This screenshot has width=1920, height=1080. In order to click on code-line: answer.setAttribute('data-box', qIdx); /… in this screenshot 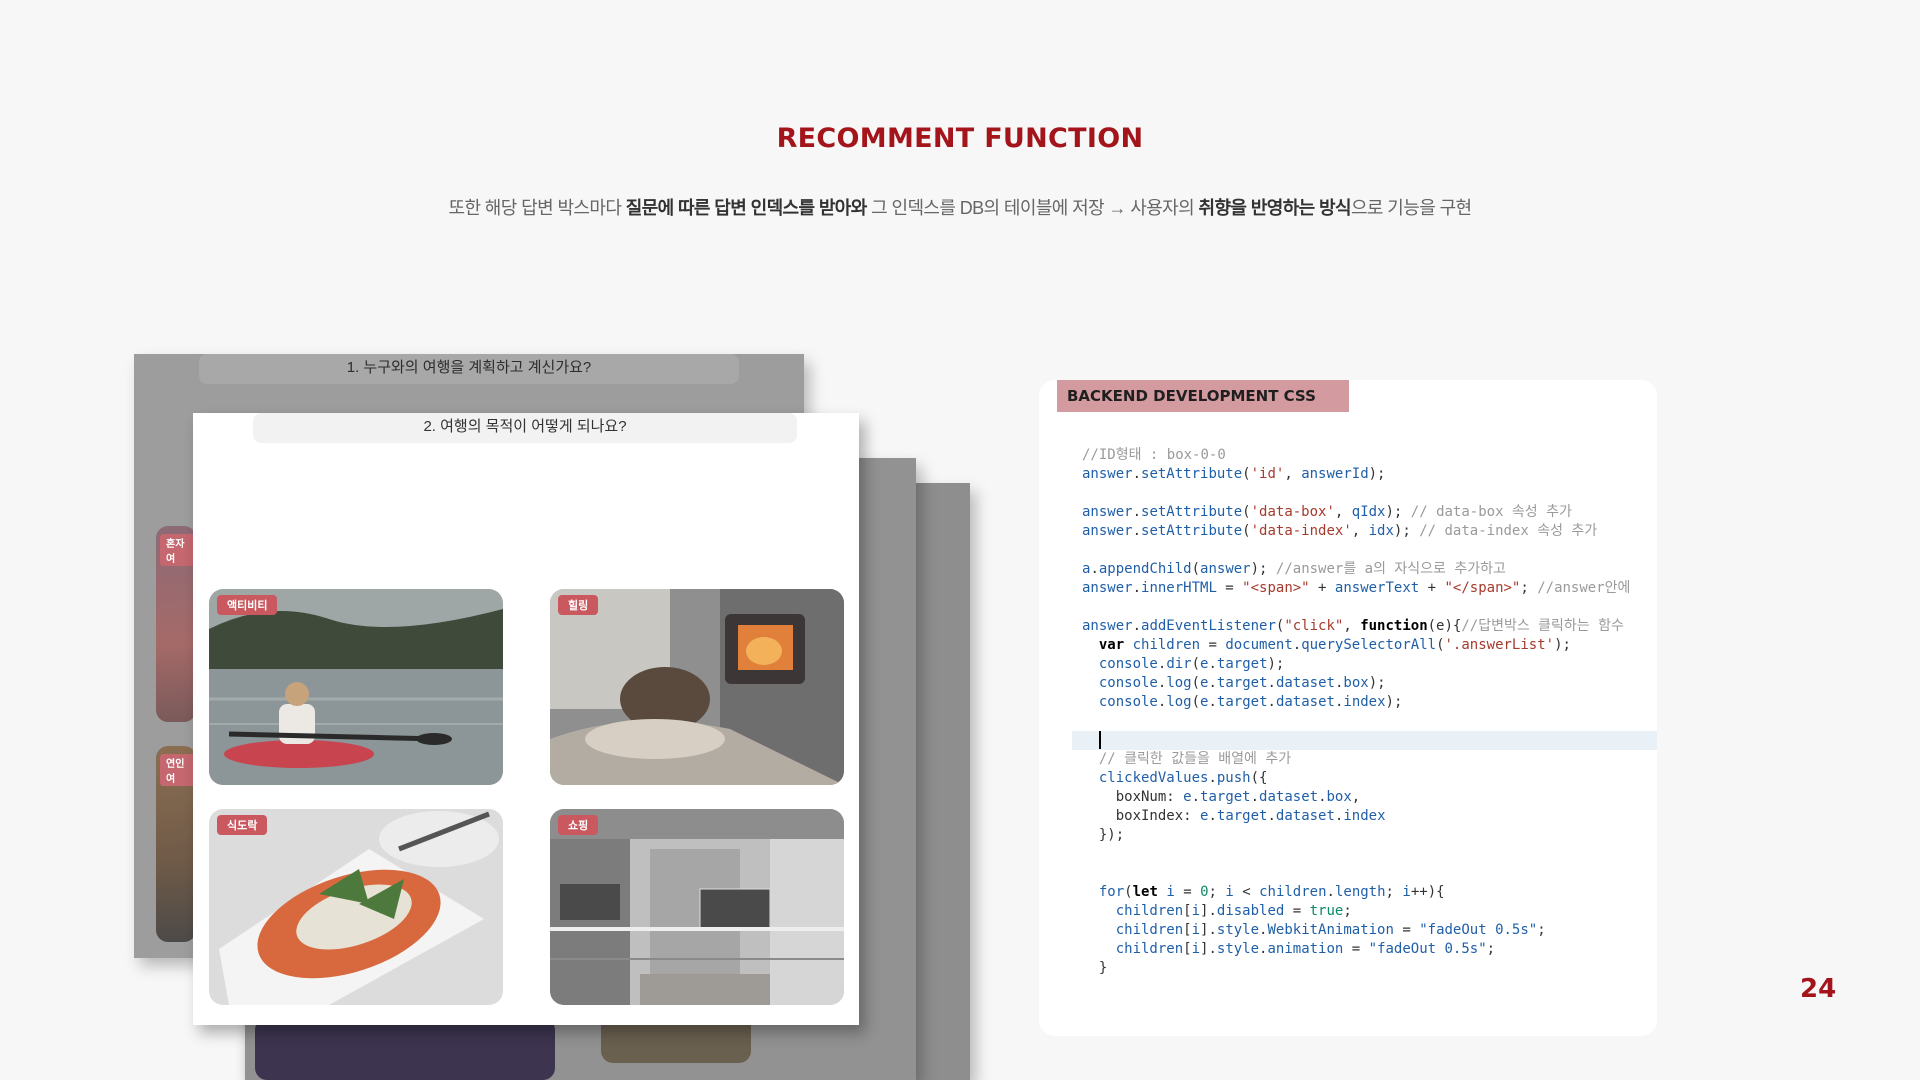, I will do `click(1327, 512)`.